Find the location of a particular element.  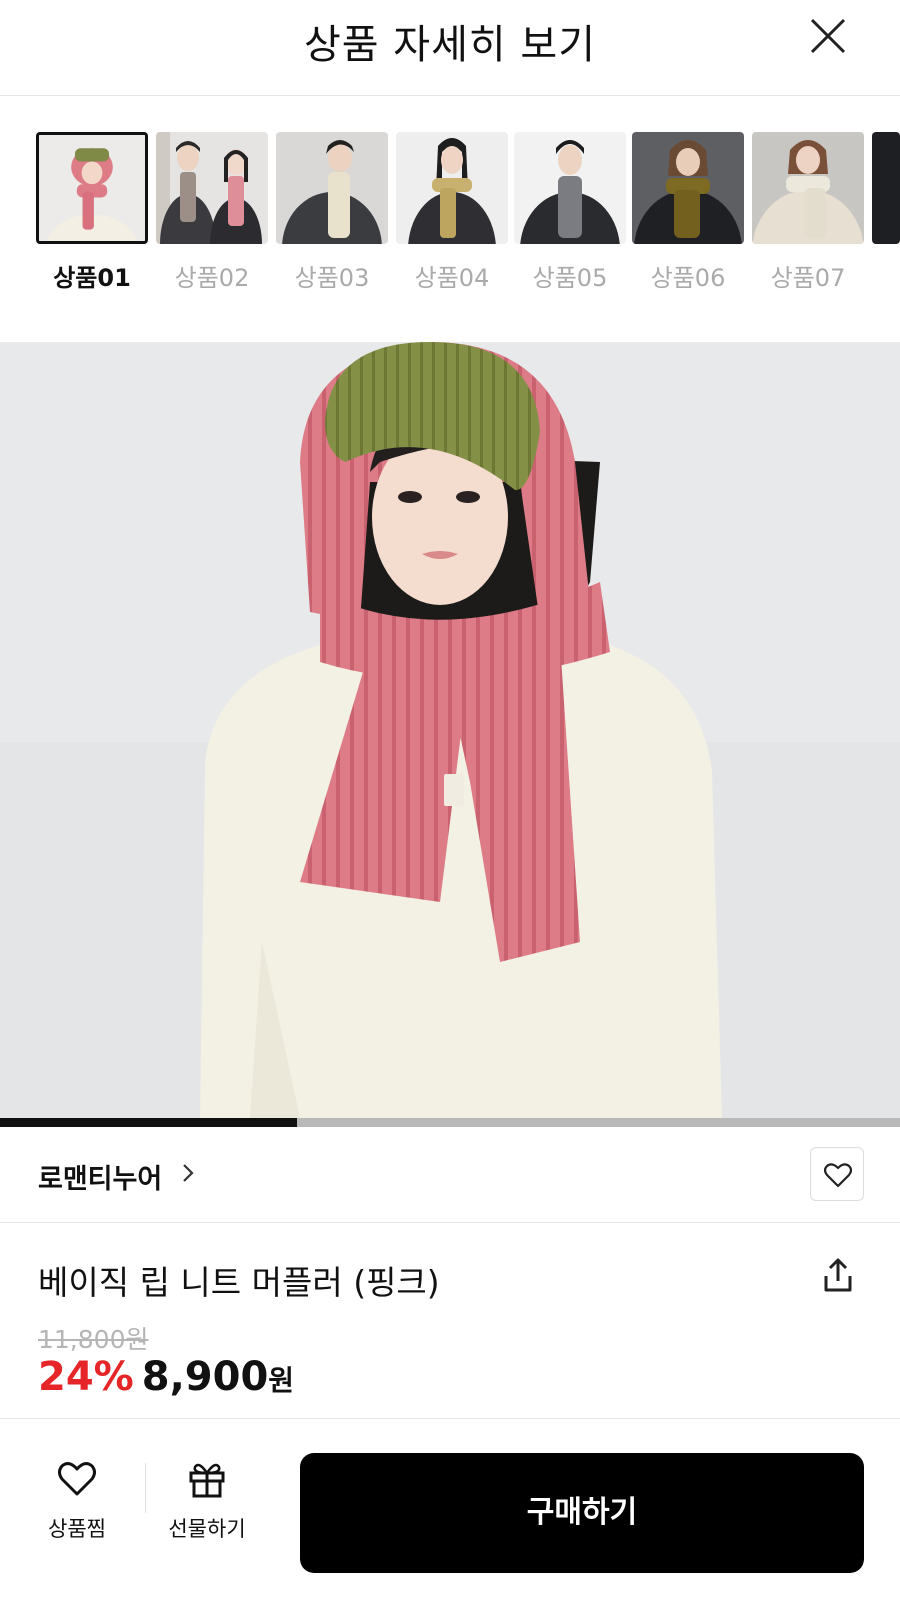

price-row: 24% 8,900원 is located at coordinates (166, 1379).